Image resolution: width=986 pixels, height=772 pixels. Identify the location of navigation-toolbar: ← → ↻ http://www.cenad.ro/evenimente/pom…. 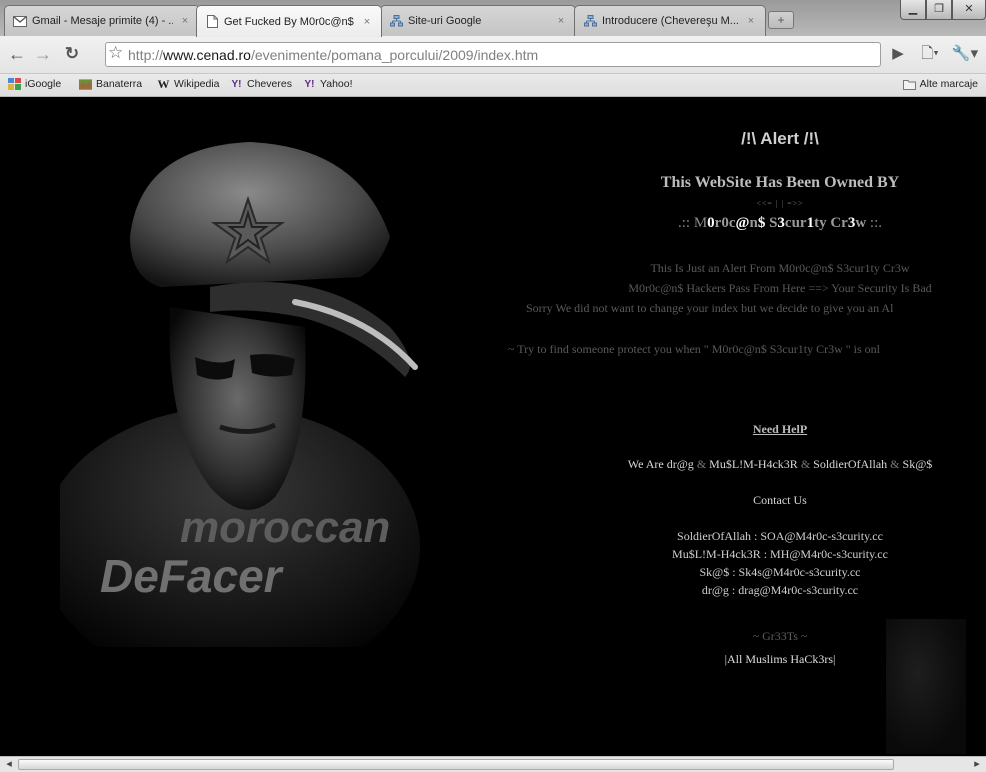
(493, 55).